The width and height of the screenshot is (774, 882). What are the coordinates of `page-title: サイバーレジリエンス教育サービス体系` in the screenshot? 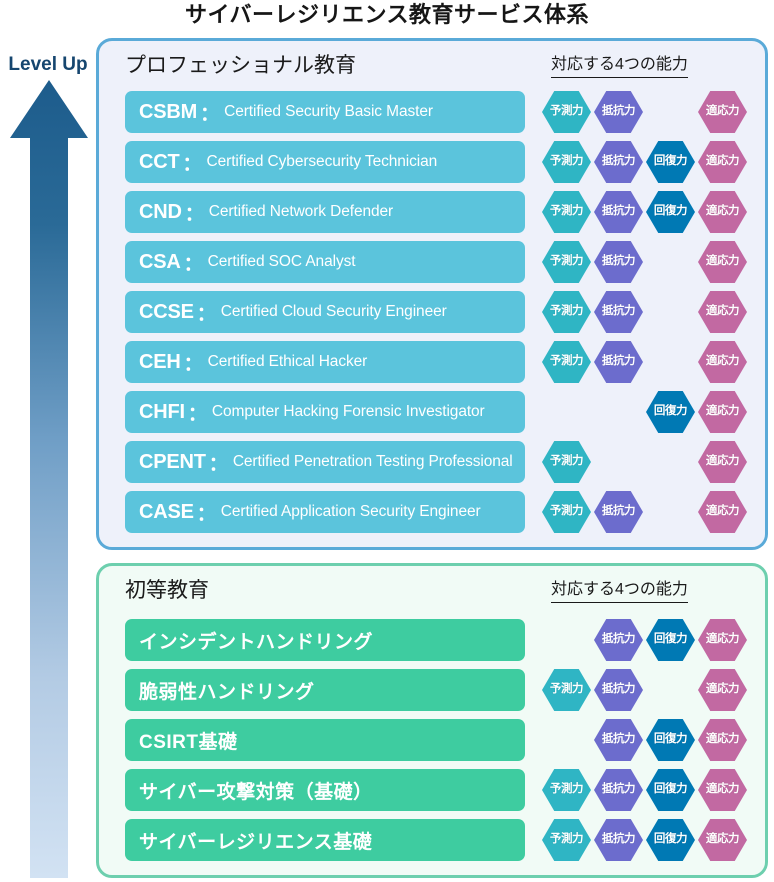 It's located at (387, 14).